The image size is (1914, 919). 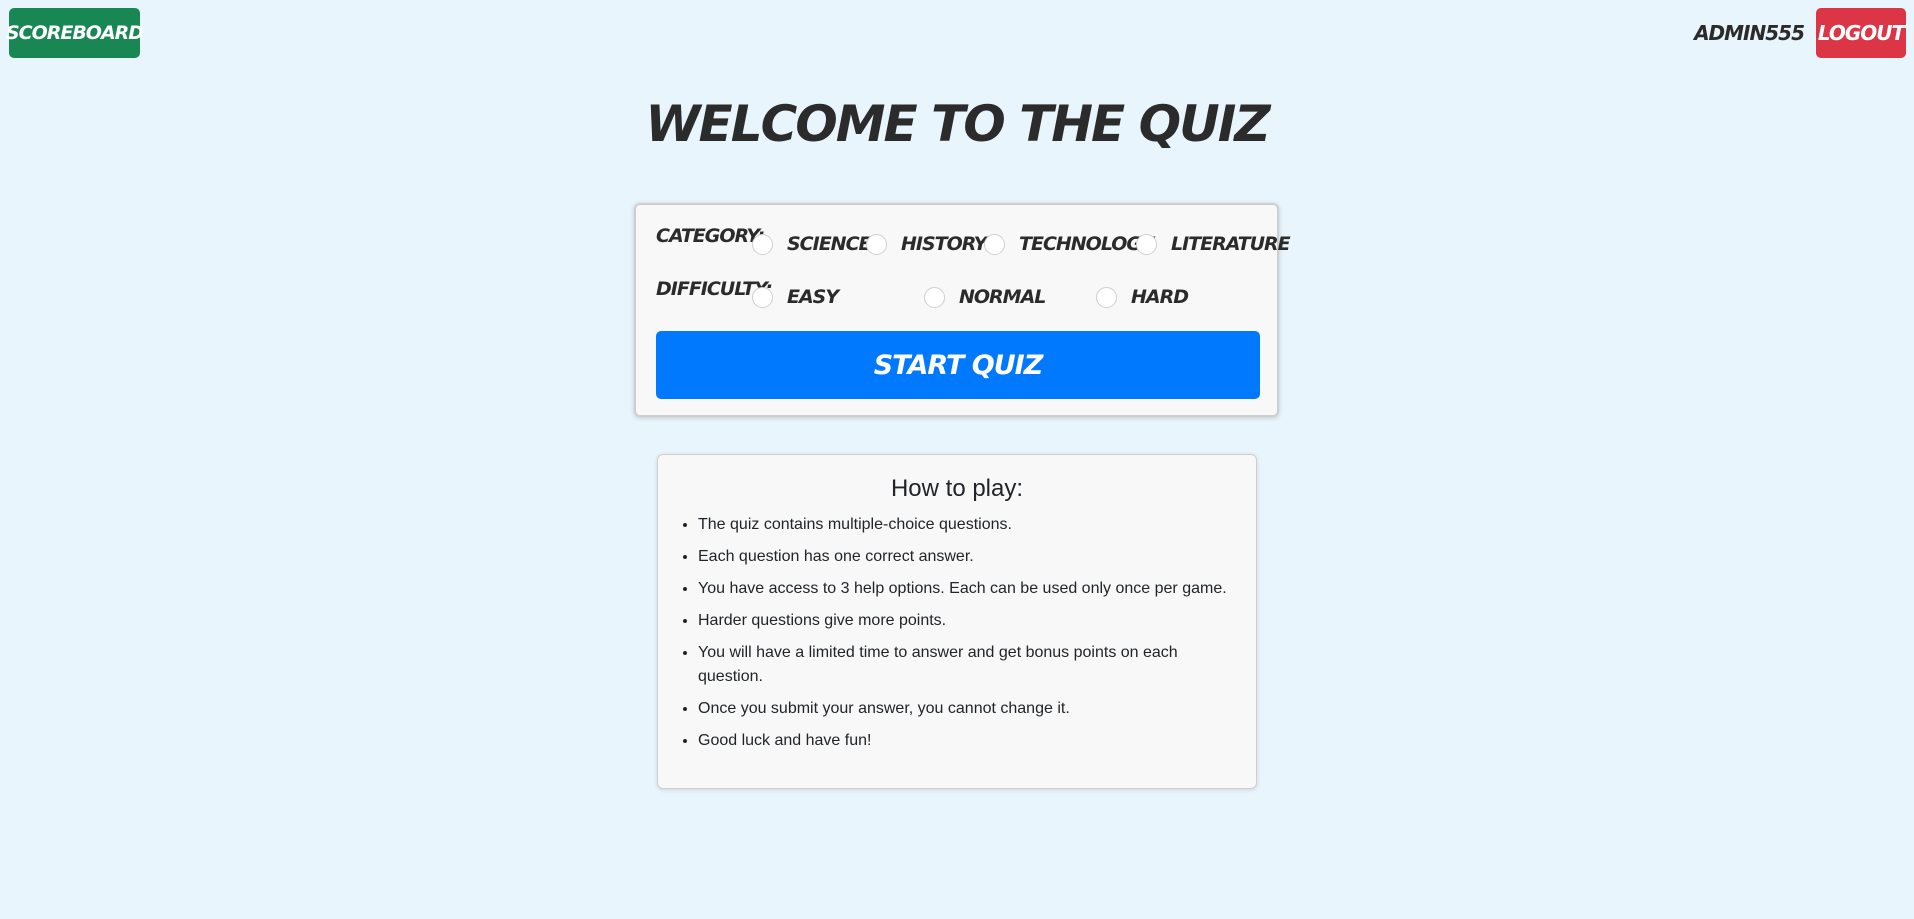 What do you see at coordinates (813, 297) in the screenshot?
I see `option-label: EASY` at bounding box center [813, 297].